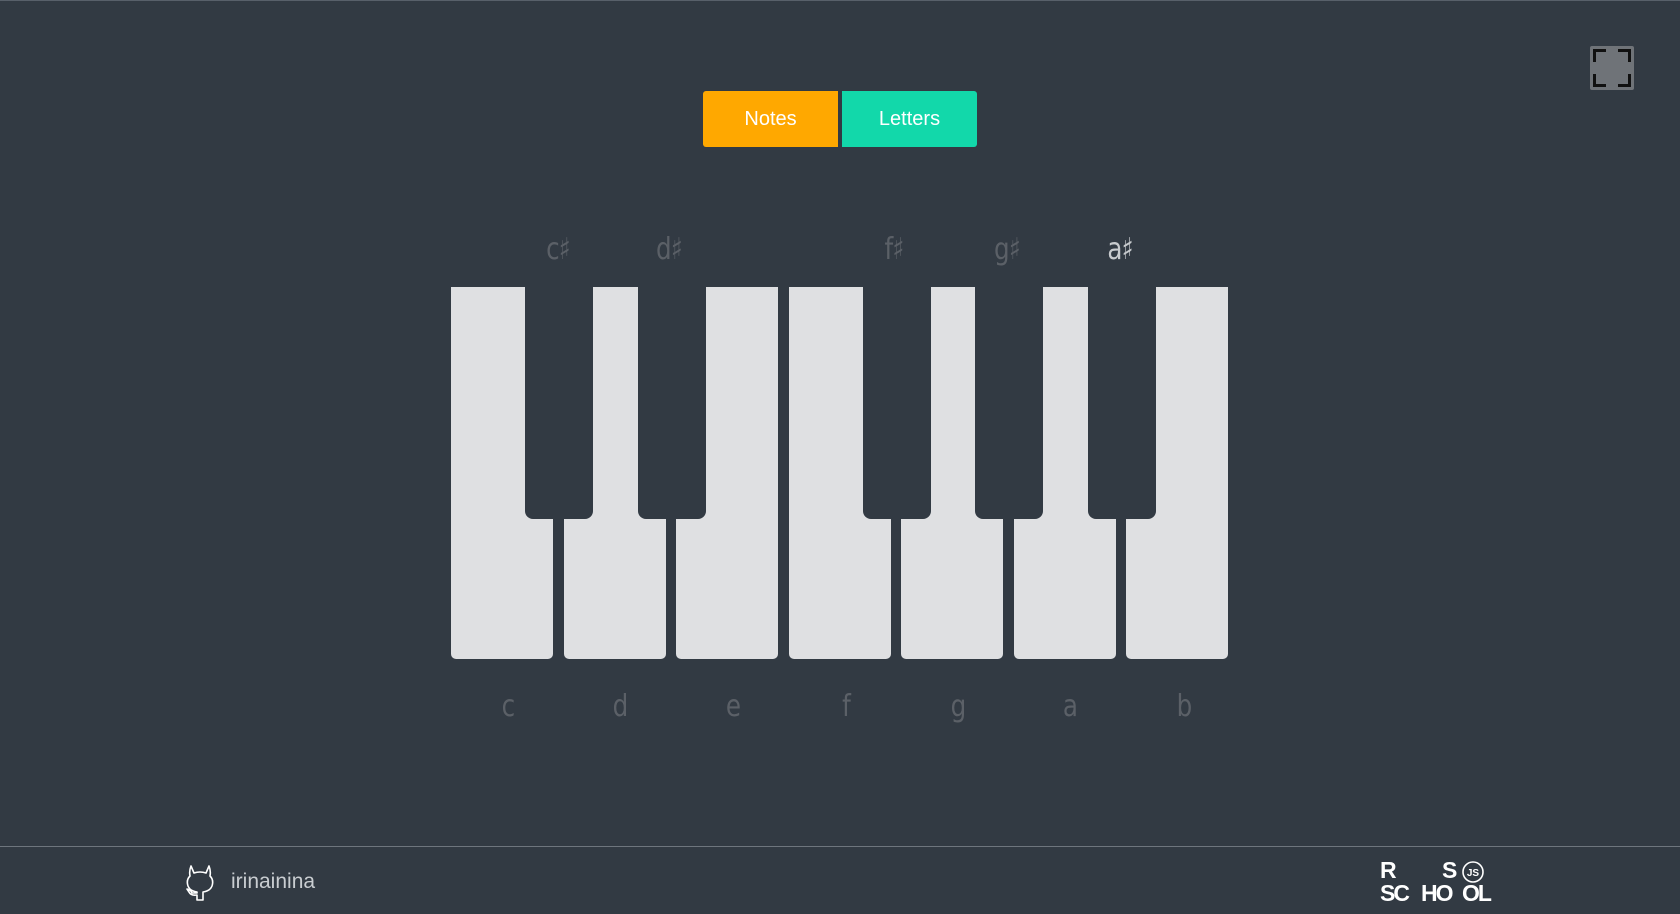 This screenshot has height=914, width=1680. I want to click on black-key-gs, so click(1009, 403).